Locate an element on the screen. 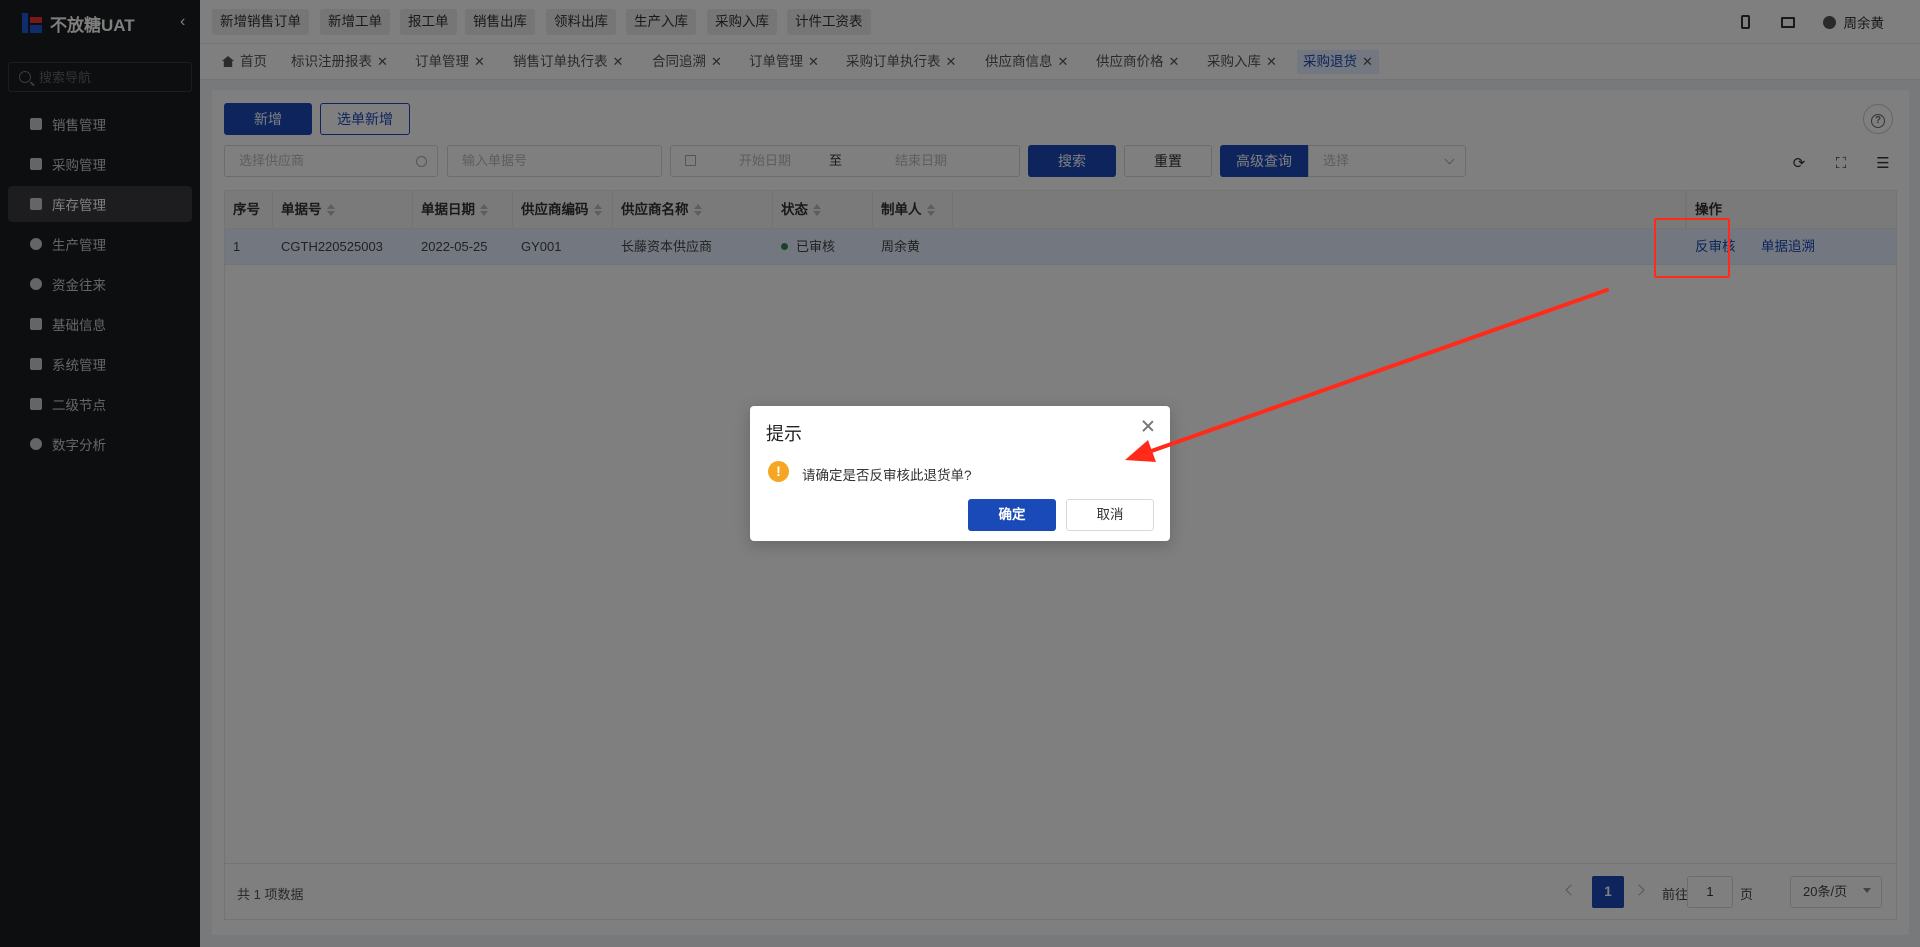 Image resolution: width=1920 pixels, height=947 pixels. dialog-message: 请确定是否反审核此退货单? is located at coordinates (887, 475).